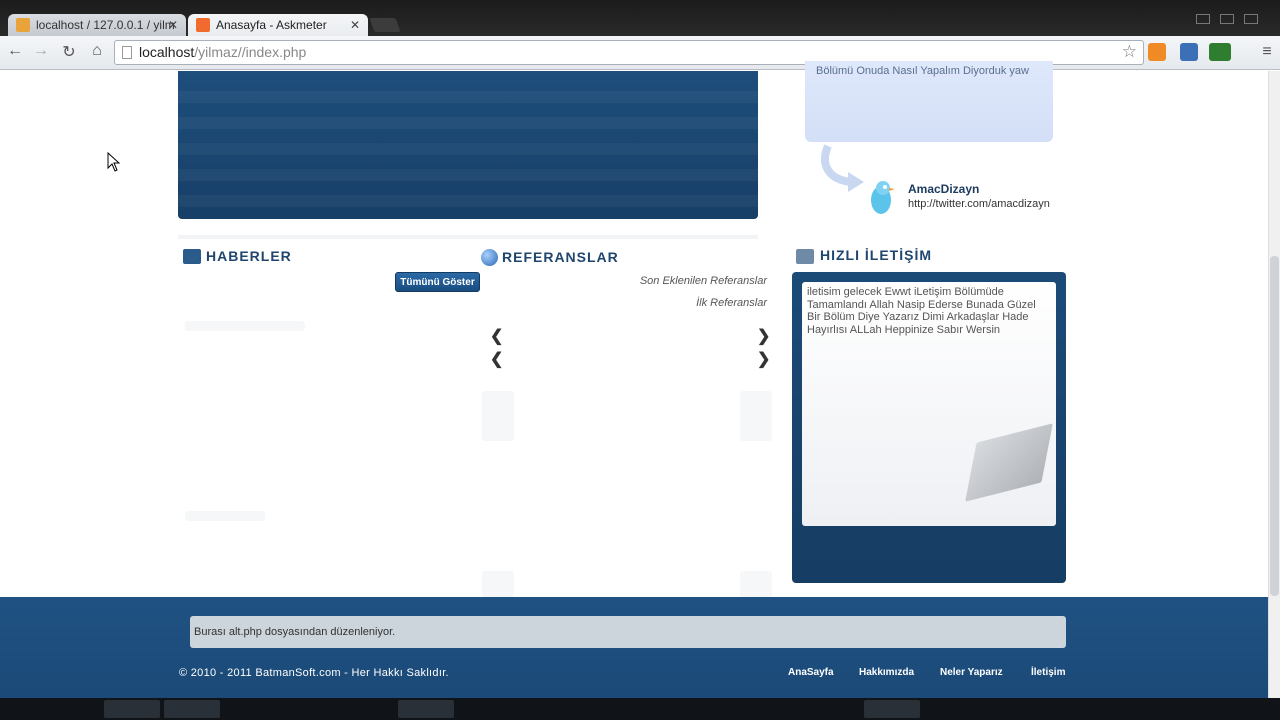 The image size is (1280, 720). I want to click on extension-icon, so click(1189, 52).